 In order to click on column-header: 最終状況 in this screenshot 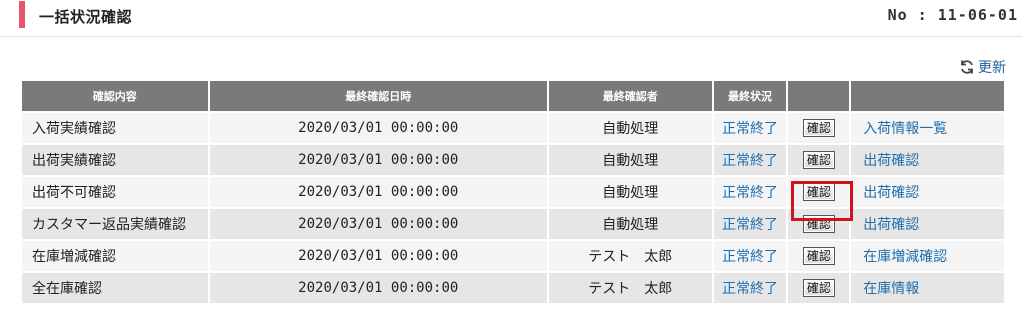, I will do `click(750, 96)`.